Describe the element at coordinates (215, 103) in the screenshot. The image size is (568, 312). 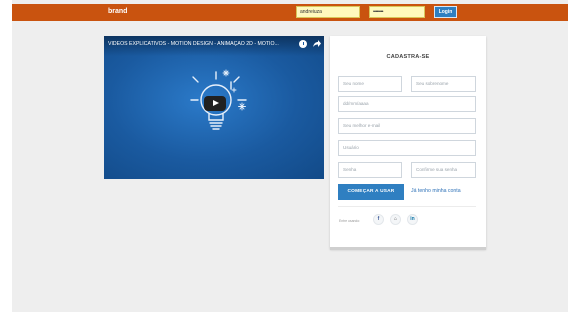
I see `play-icon` at that location.